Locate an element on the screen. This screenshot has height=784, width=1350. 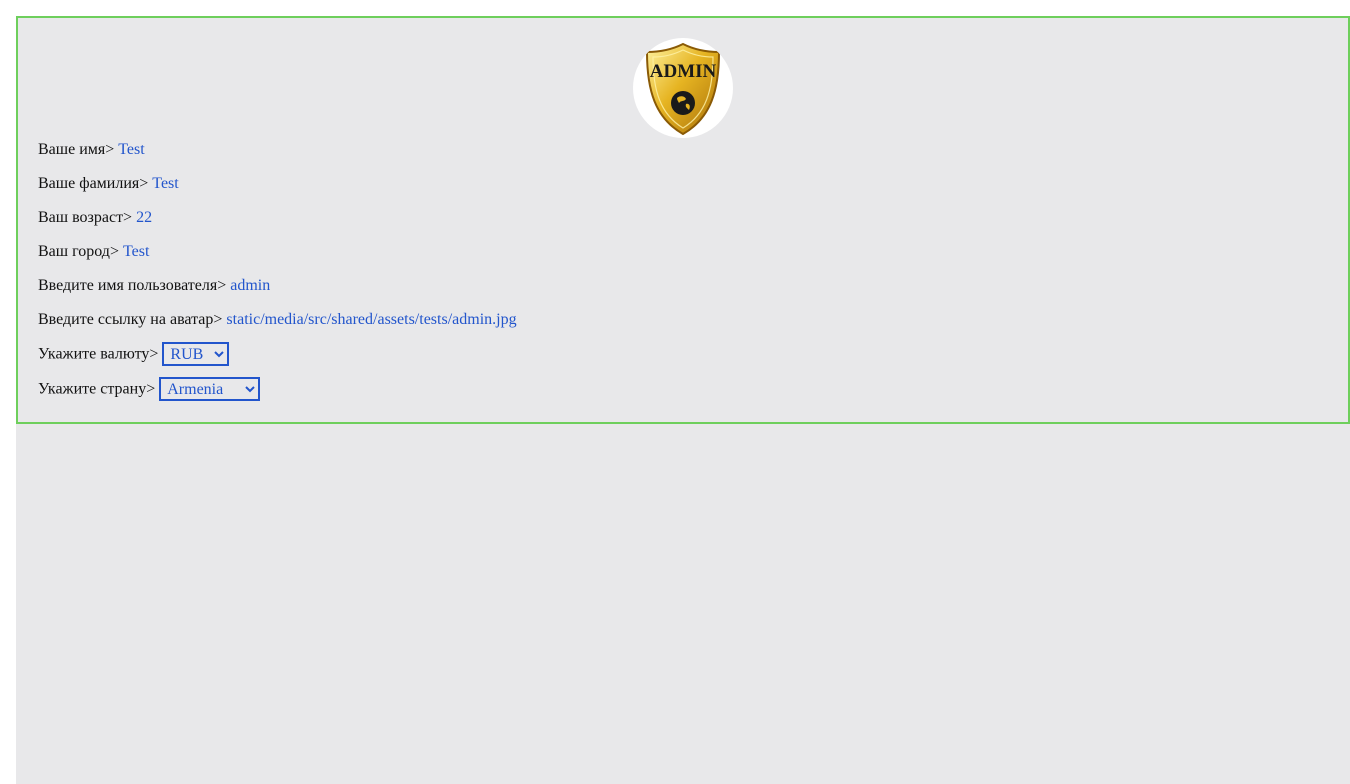
currency-label: Укажите валюту> is located at coordinates (98, 354).